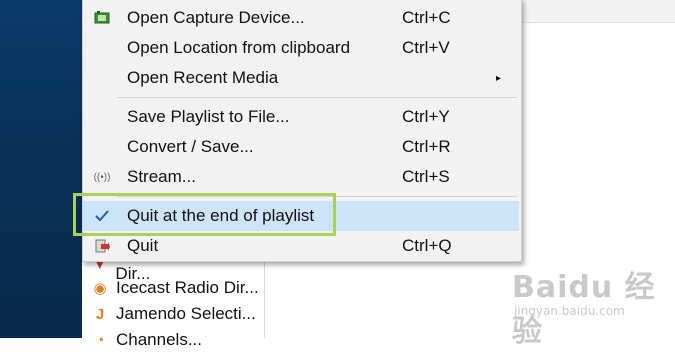 This screenshot has width=675, height=354. Describe the element at coordinates (204, 214) in the screenshot. I see `annotation-highlight-box` at that location.